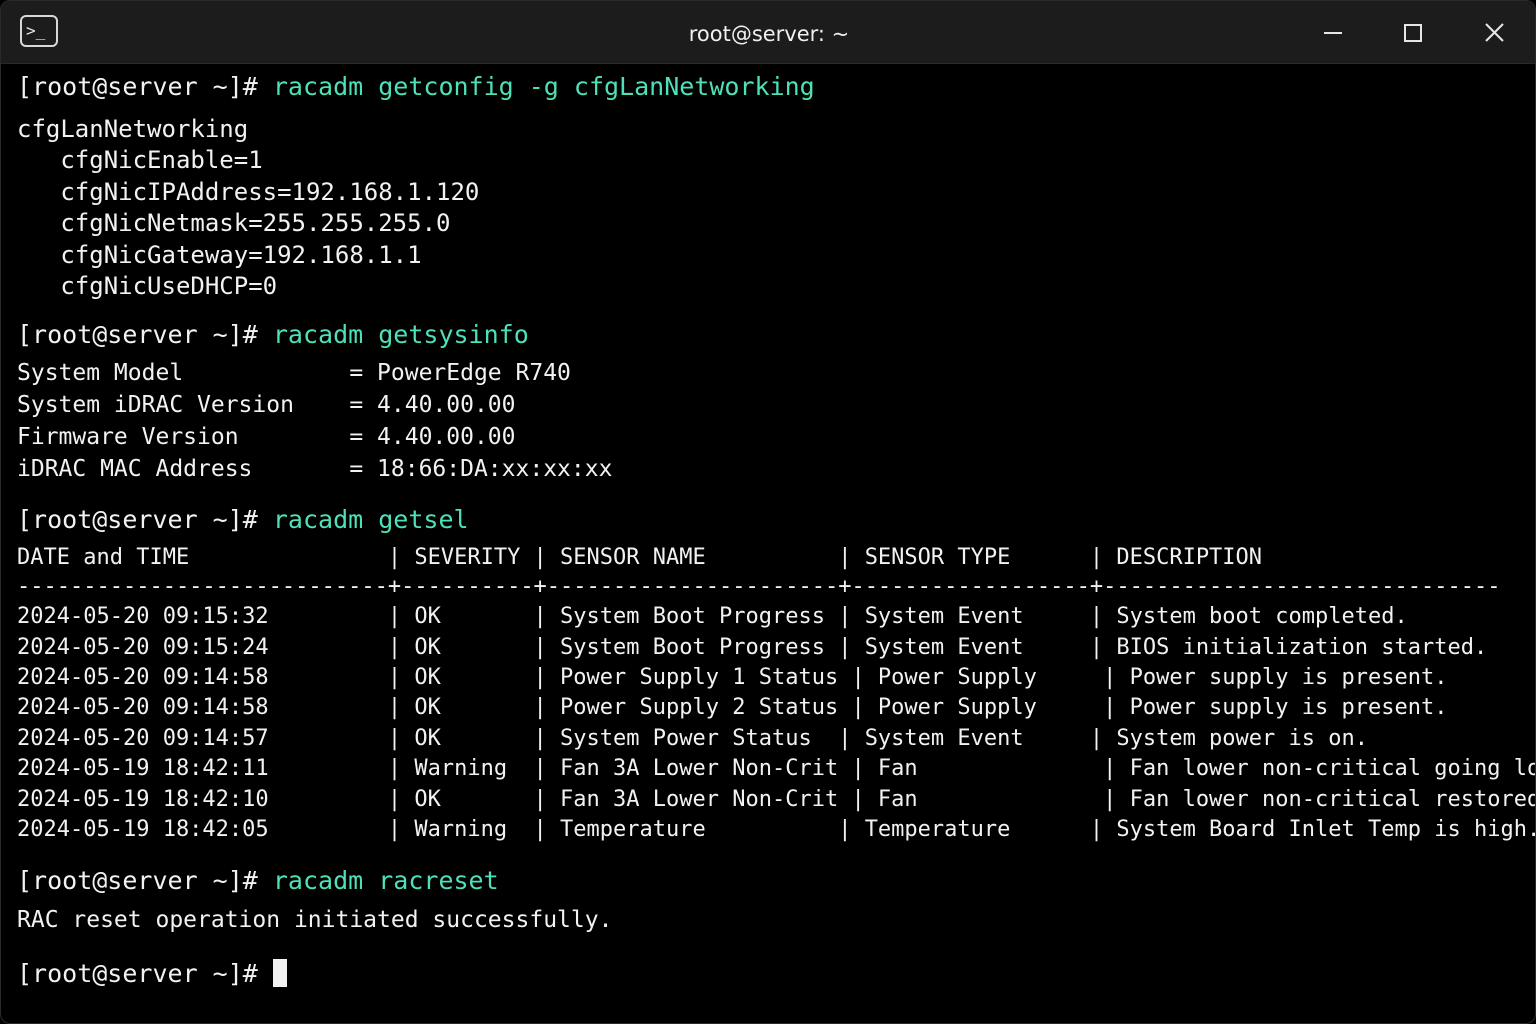  What do you see at coordinates (543, 86) in the screenshot?
I see `command-text: racadm getconfig -g cfgLanNetworking` at bounding box center [543, 86].